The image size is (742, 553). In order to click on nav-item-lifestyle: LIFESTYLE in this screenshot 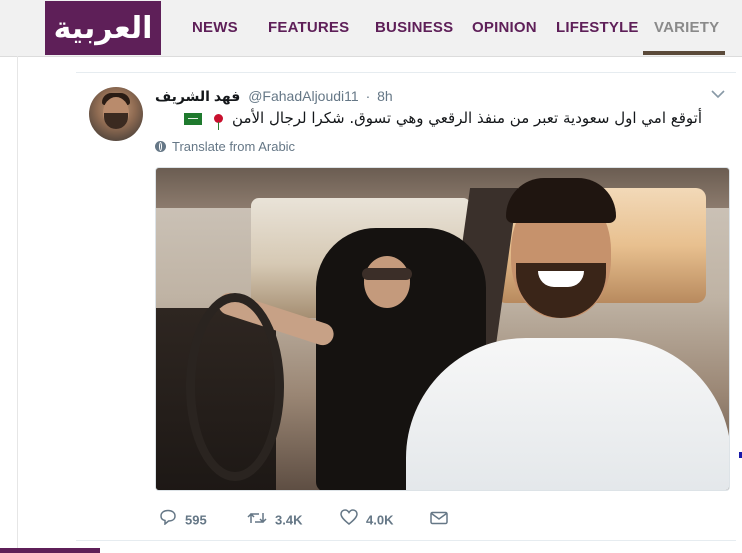, I will do `click(597, 28)`.